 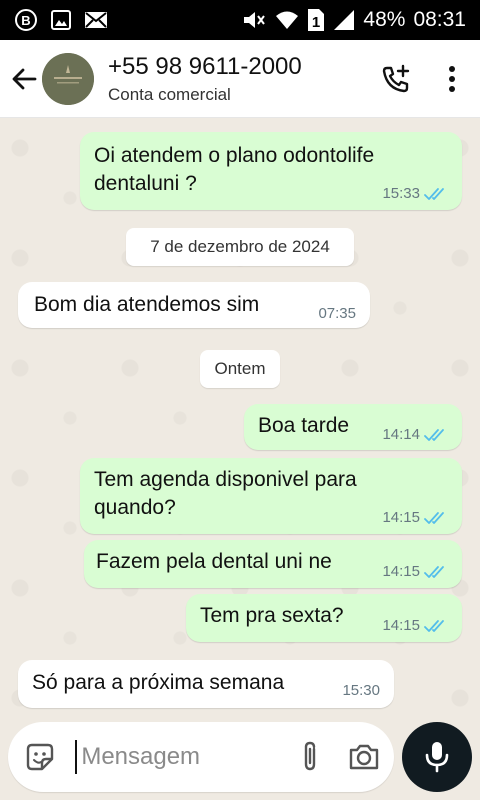 I want to click on message-time: 14:14, so click(x=401, y=434).